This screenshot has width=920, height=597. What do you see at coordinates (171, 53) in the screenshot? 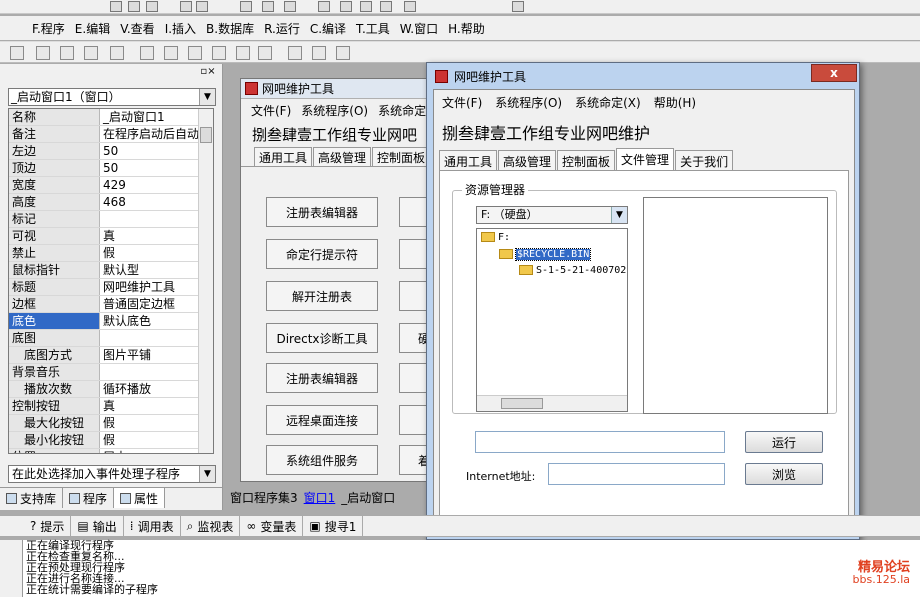
I see `align-middle-icon` at bounding box center [171, 53].